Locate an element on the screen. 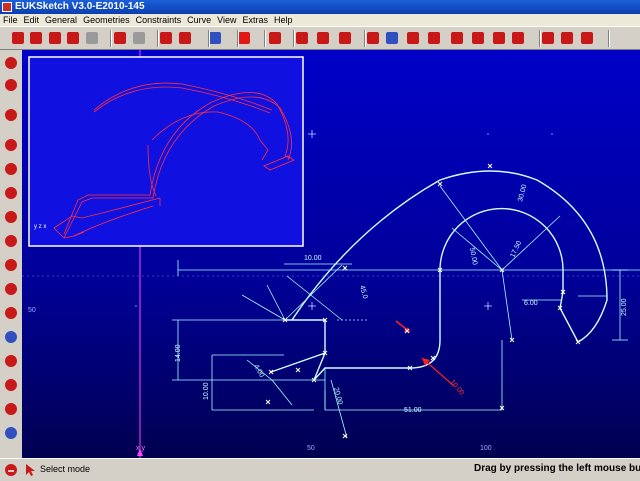  lock-icon is located at coordinates (413, 38).